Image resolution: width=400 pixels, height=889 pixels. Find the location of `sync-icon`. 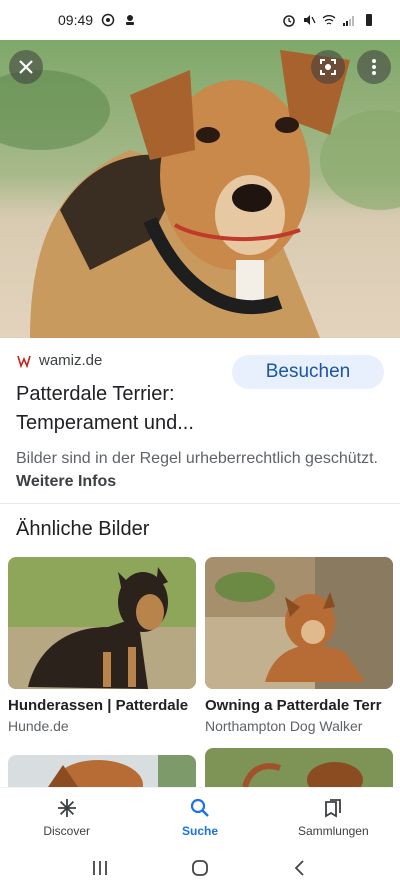

sync-icon is located at coordinates (108, 20).